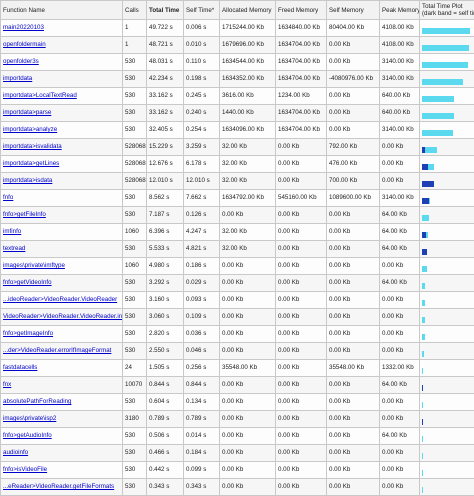 Image resolution: width=474 pixels, height=496 pixels. Describe the element at coordinates (12, 231) in the screenshot. I see `function-link: imfinfo` at that location.